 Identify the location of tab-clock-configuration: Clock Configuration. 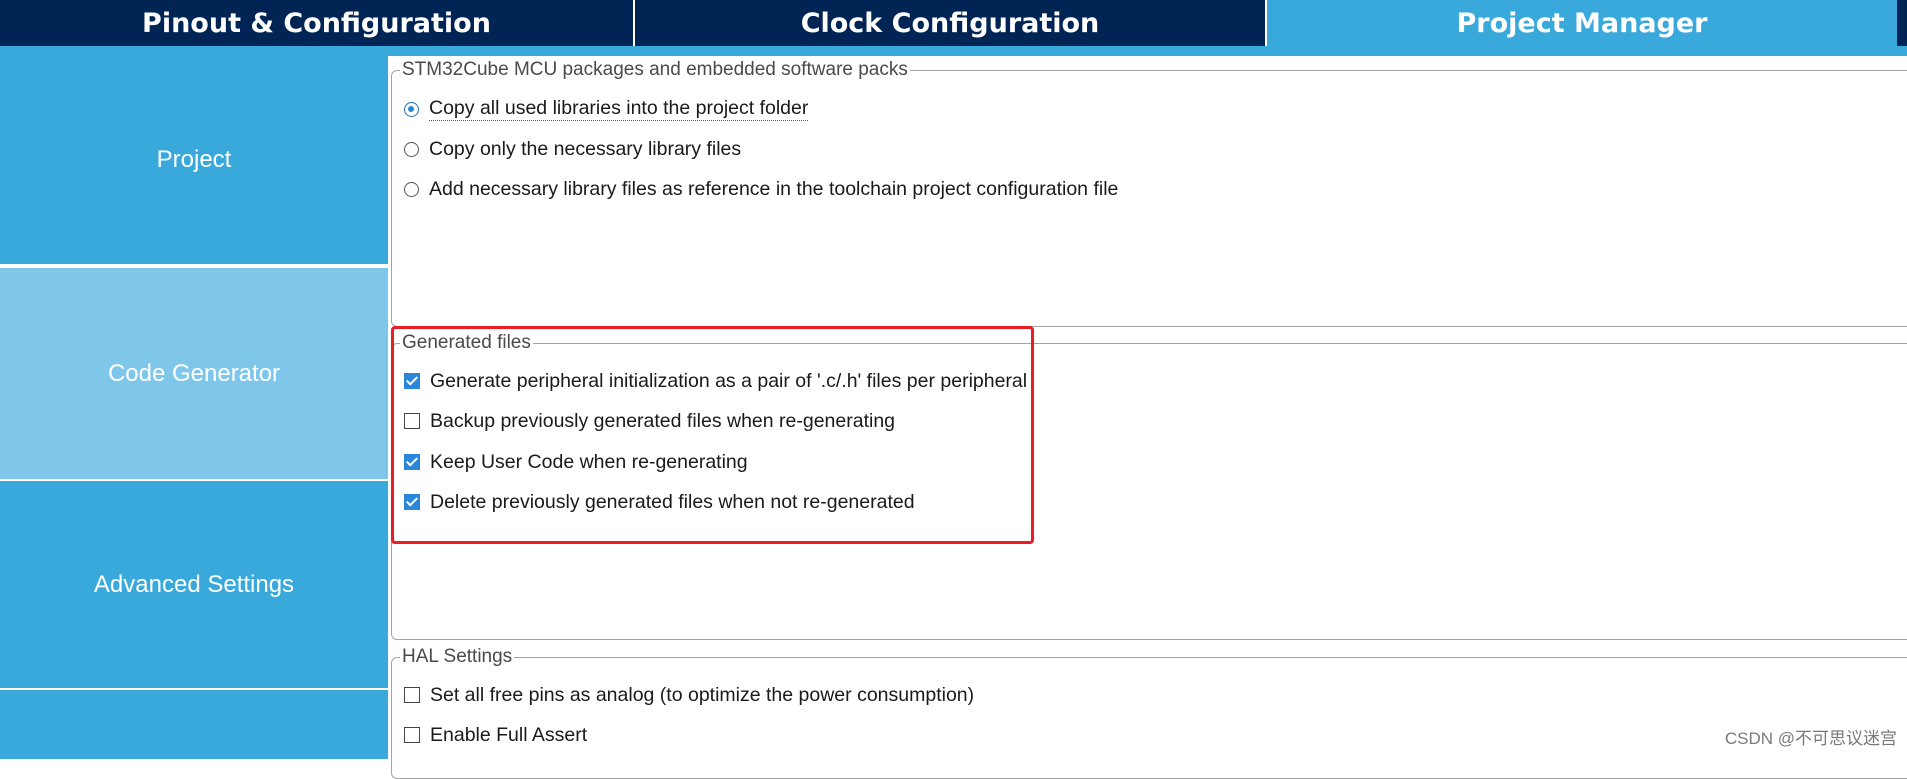
(950, 23).